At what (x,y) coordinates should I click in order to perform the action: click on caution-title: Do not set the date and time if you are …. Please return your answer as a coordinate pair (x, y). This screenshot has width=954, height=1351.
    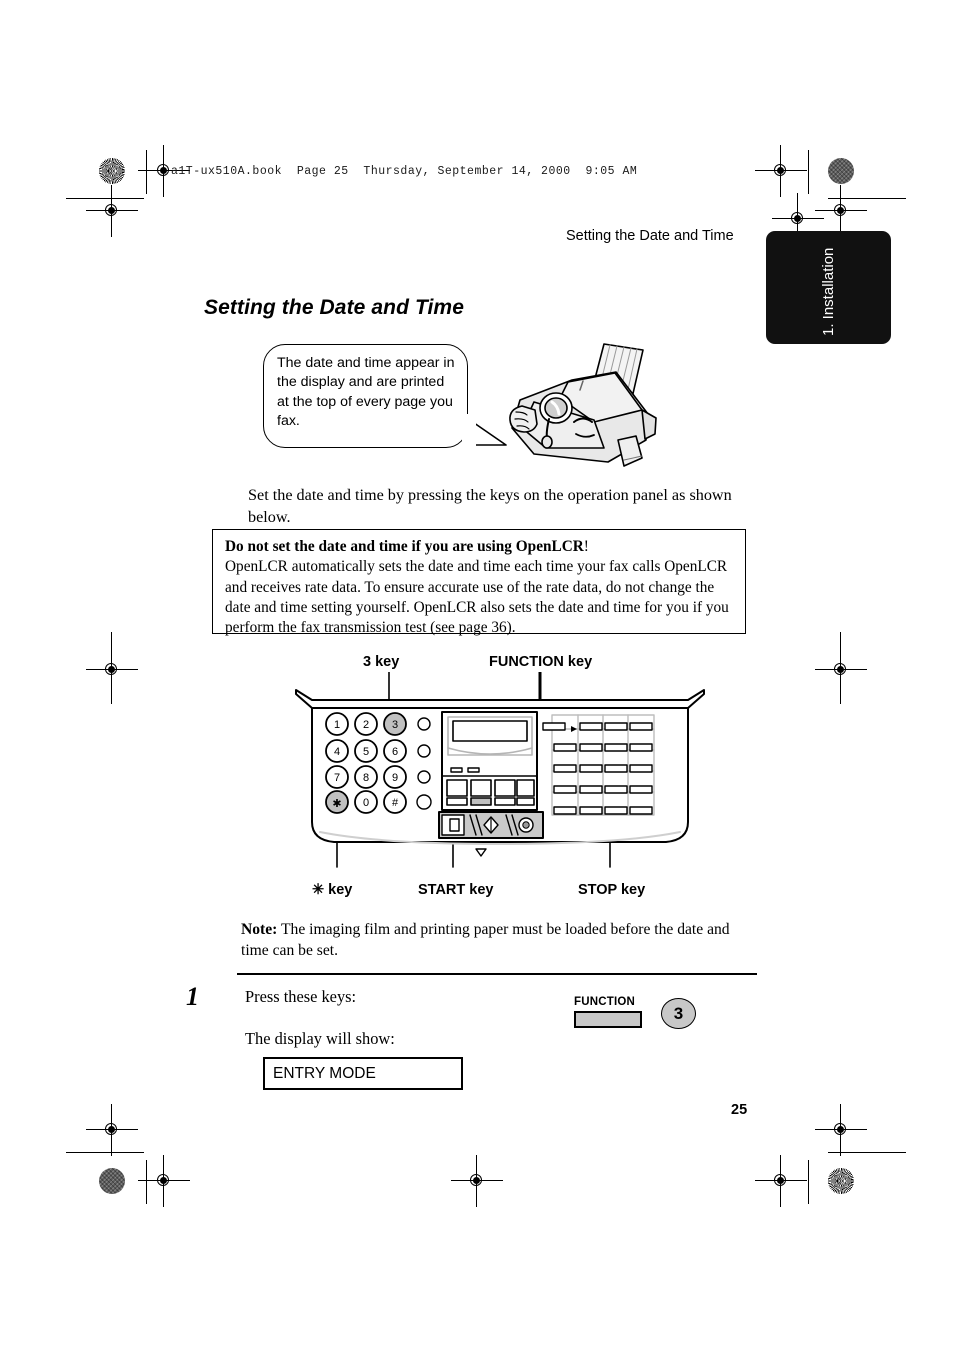
    Looking at the image, I should click on (407, 546).